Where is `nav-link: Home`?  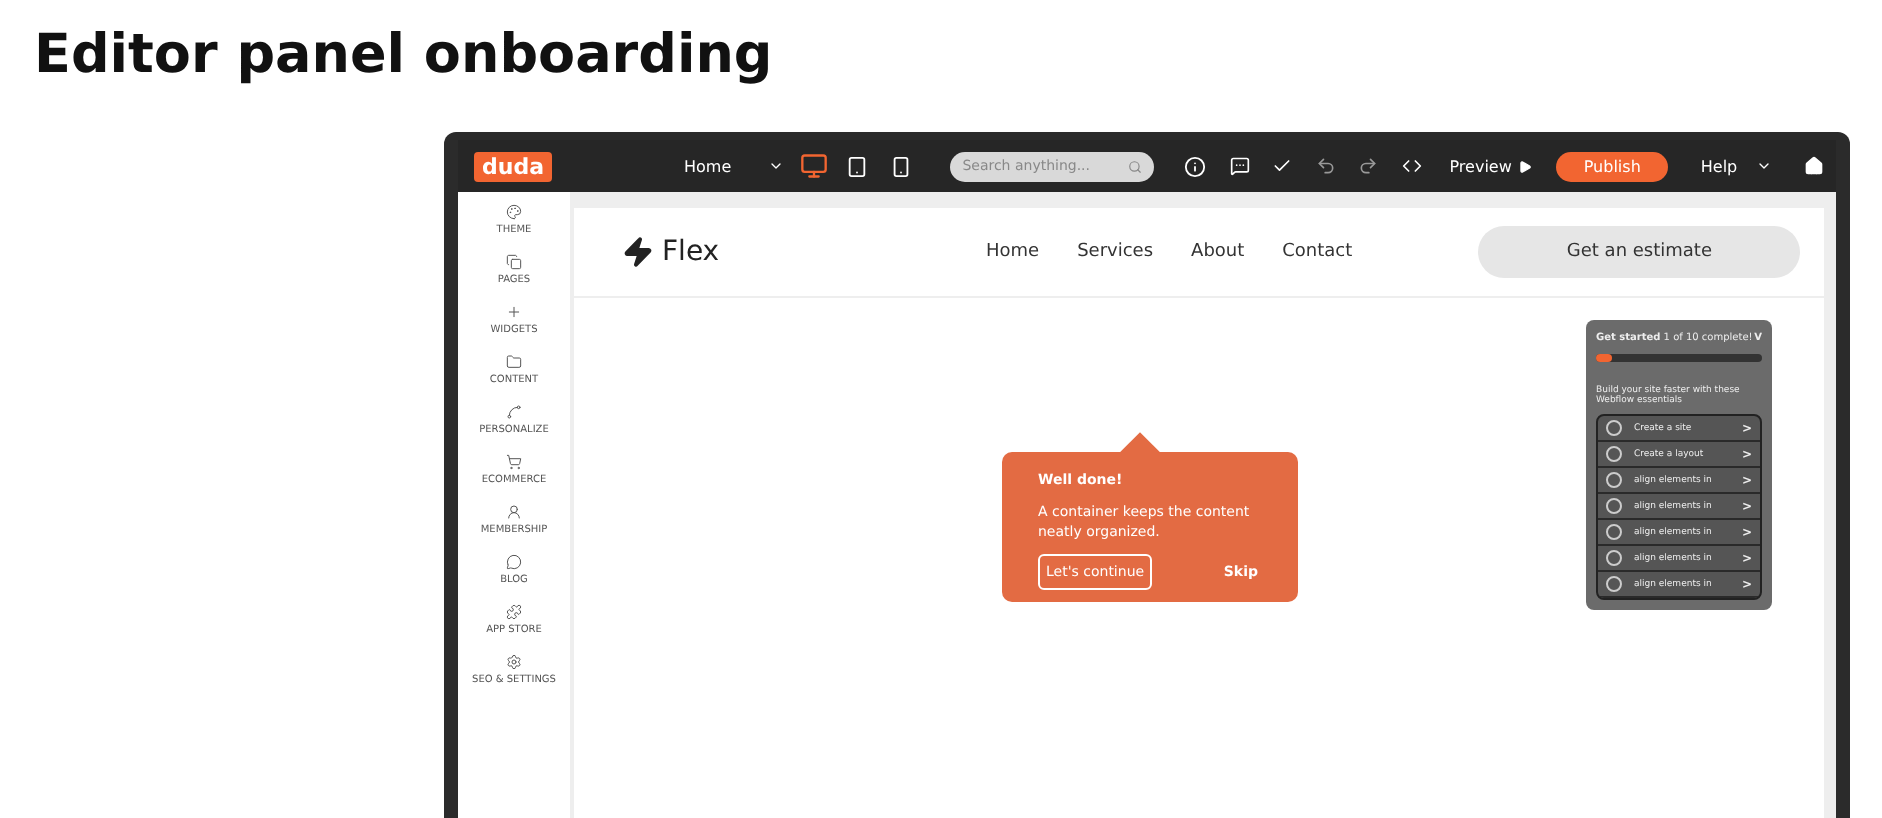 nav-link: Home is located at coordinates (1013, 252).